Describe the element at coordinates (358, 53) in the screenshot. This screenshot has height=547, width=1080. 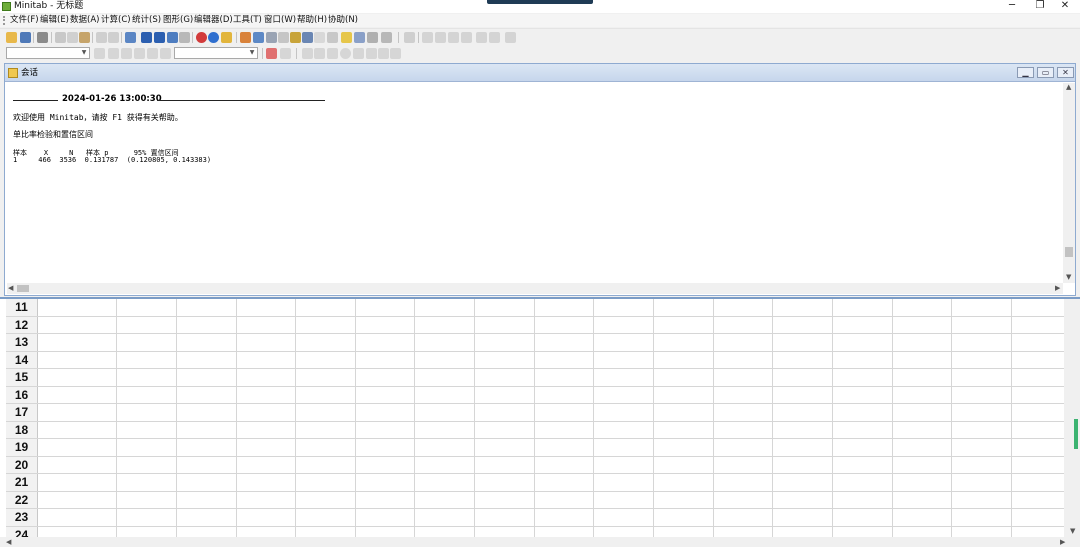
I see `line-icon` at that location.